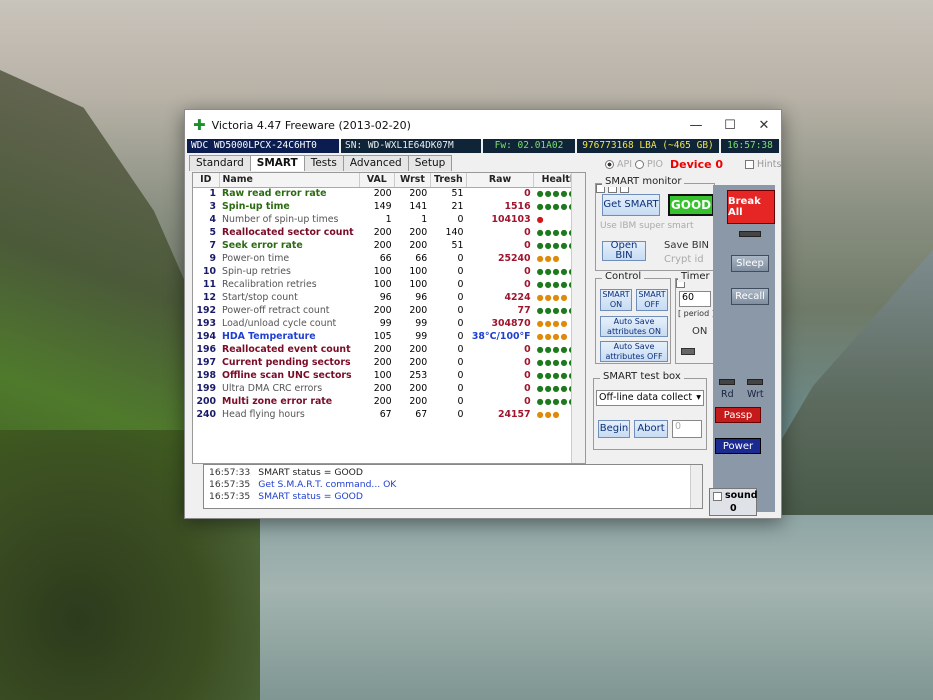  What do you see at coordinates (389, 362) in the screenshot?
I see `table-row: 197 Current pending sectors 200 200 0 0 ●●●●●` at bounding box center [389, 362].